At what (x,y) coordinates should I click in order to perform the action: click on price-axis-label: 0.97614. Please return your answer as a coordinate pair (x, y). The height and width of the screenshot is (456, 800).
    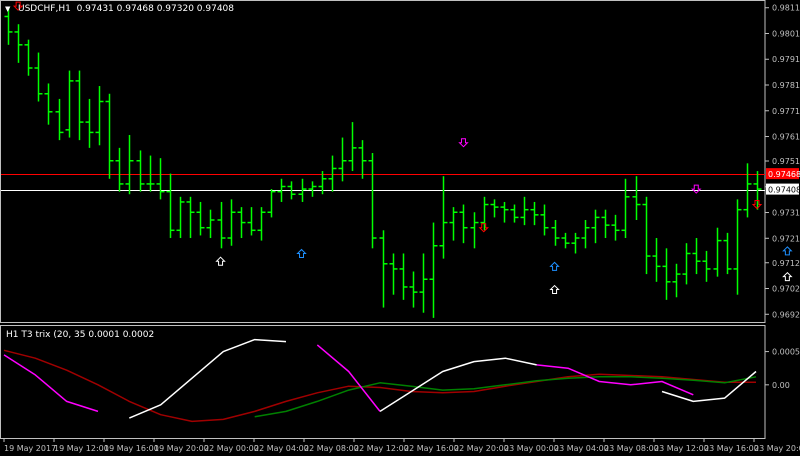
    Looking at the image, I should click on (786, 137).